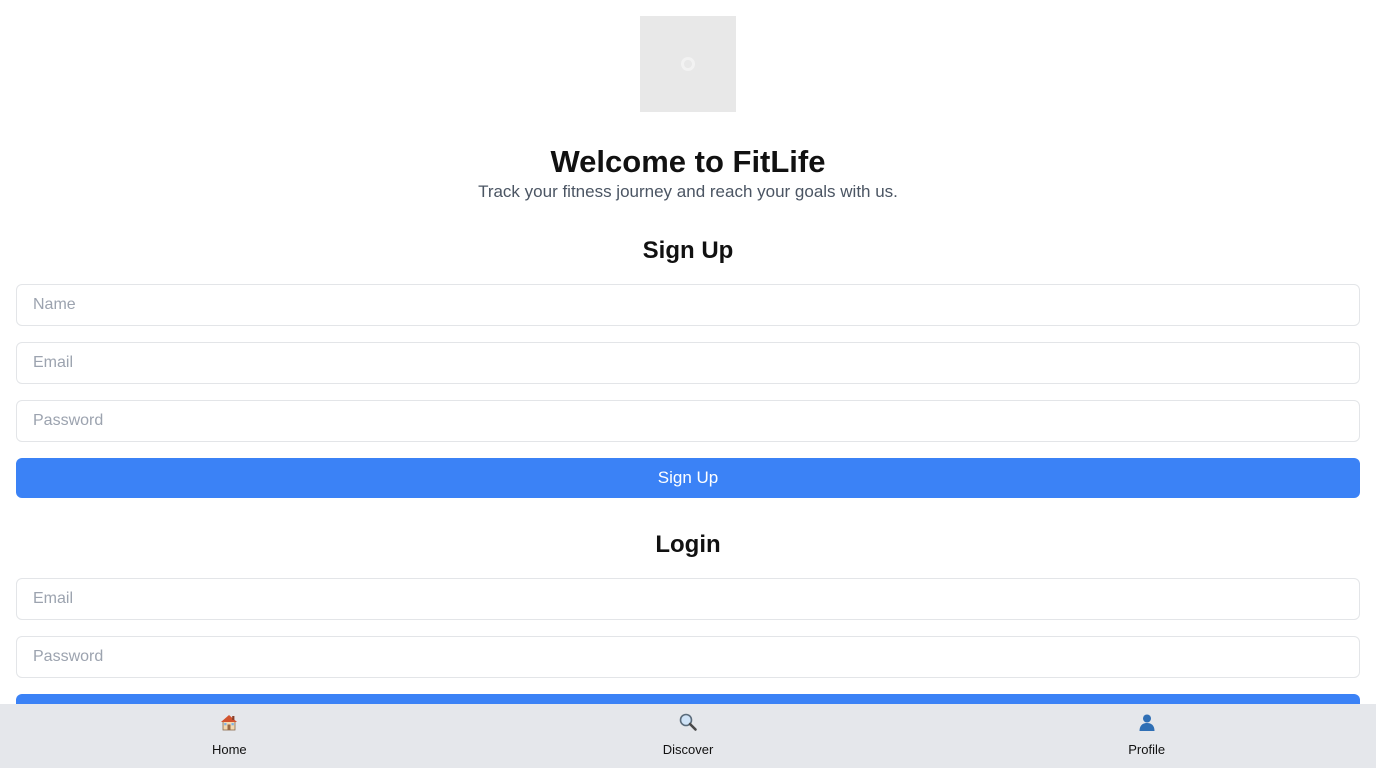  Describe the element at coordinates (688, 599) in the screenshot. I see `login-email-input` at that location.